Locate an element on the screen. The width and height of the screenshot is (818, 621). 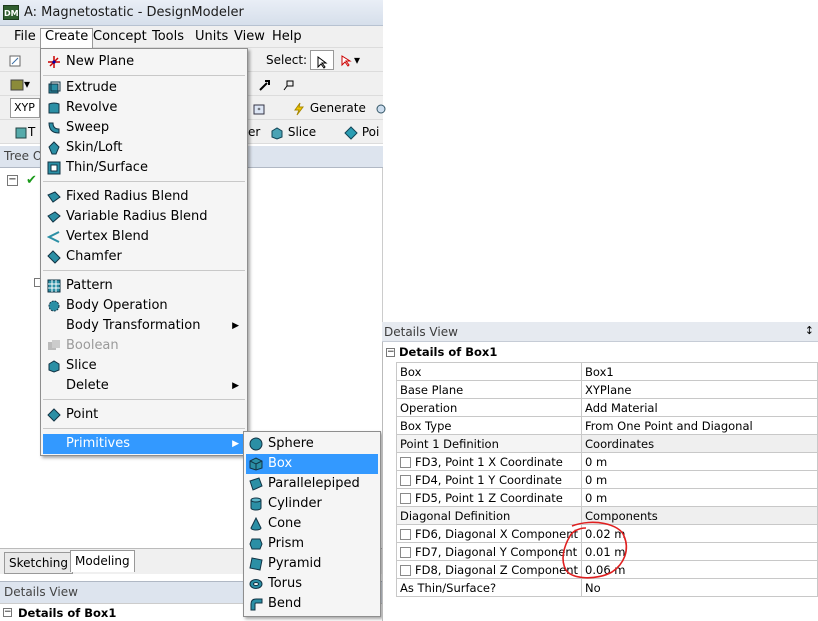
details-property-name: Diagonal Definition is located at coordinates (489, 515).